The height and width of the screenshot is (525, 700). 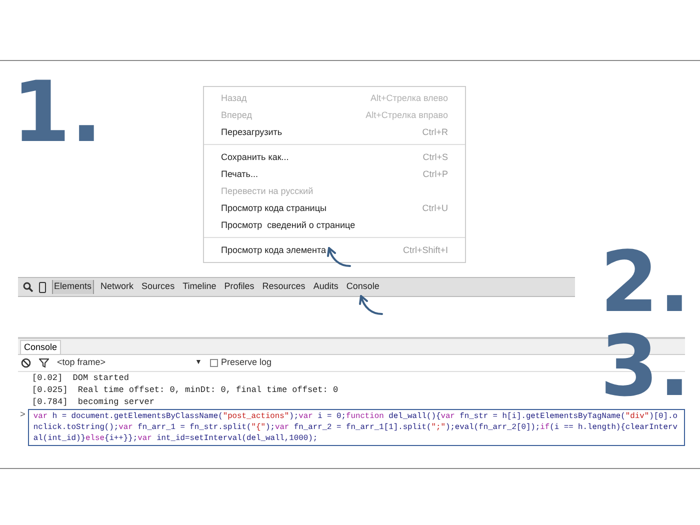 What do you see at coordinates (239, 287) in the screenshot?
I see `devtools-tab: Profiles` at bounding box center [239, 287].